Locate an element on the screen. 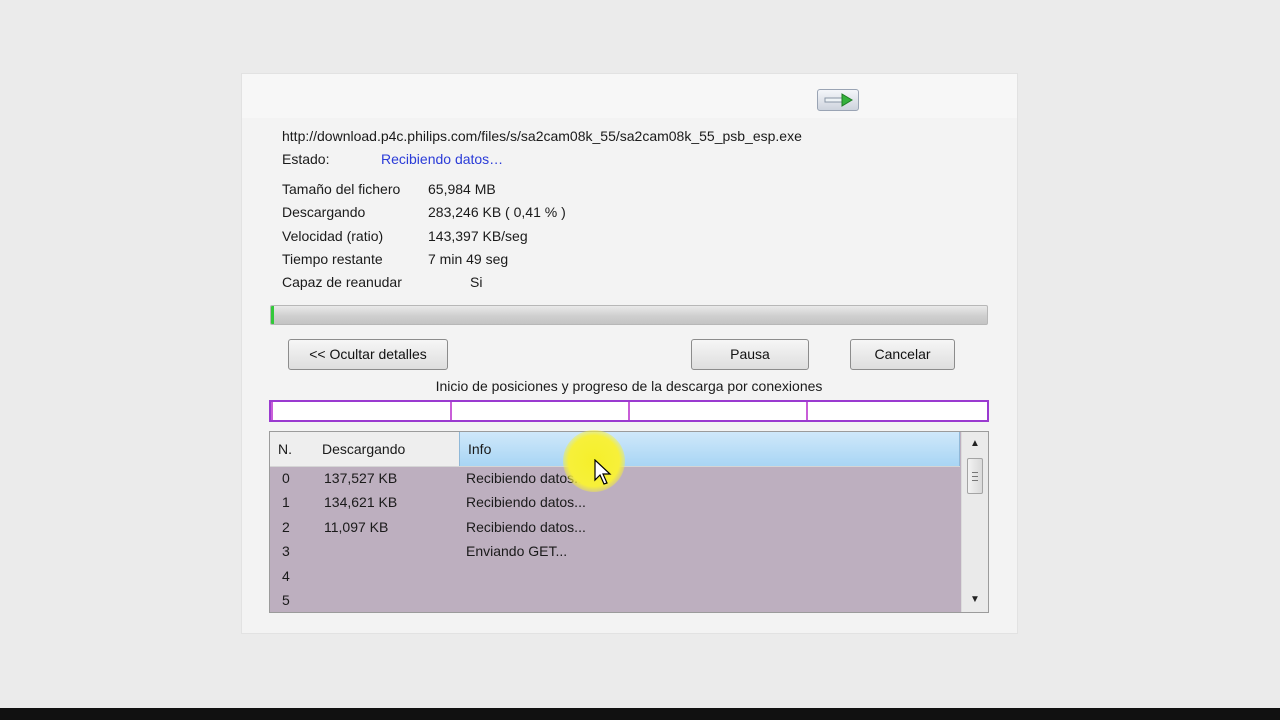  table-row: 5 is located at coordinates (615, 600).